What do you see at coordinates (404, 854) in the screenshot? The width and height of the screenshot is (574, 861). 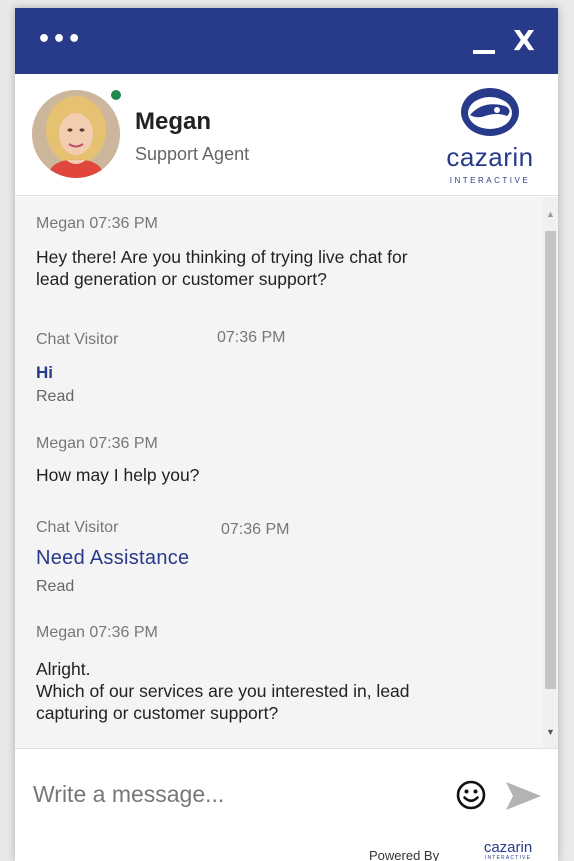 I see `powered-by-label: Powered By` at bounding box center [404, 854].